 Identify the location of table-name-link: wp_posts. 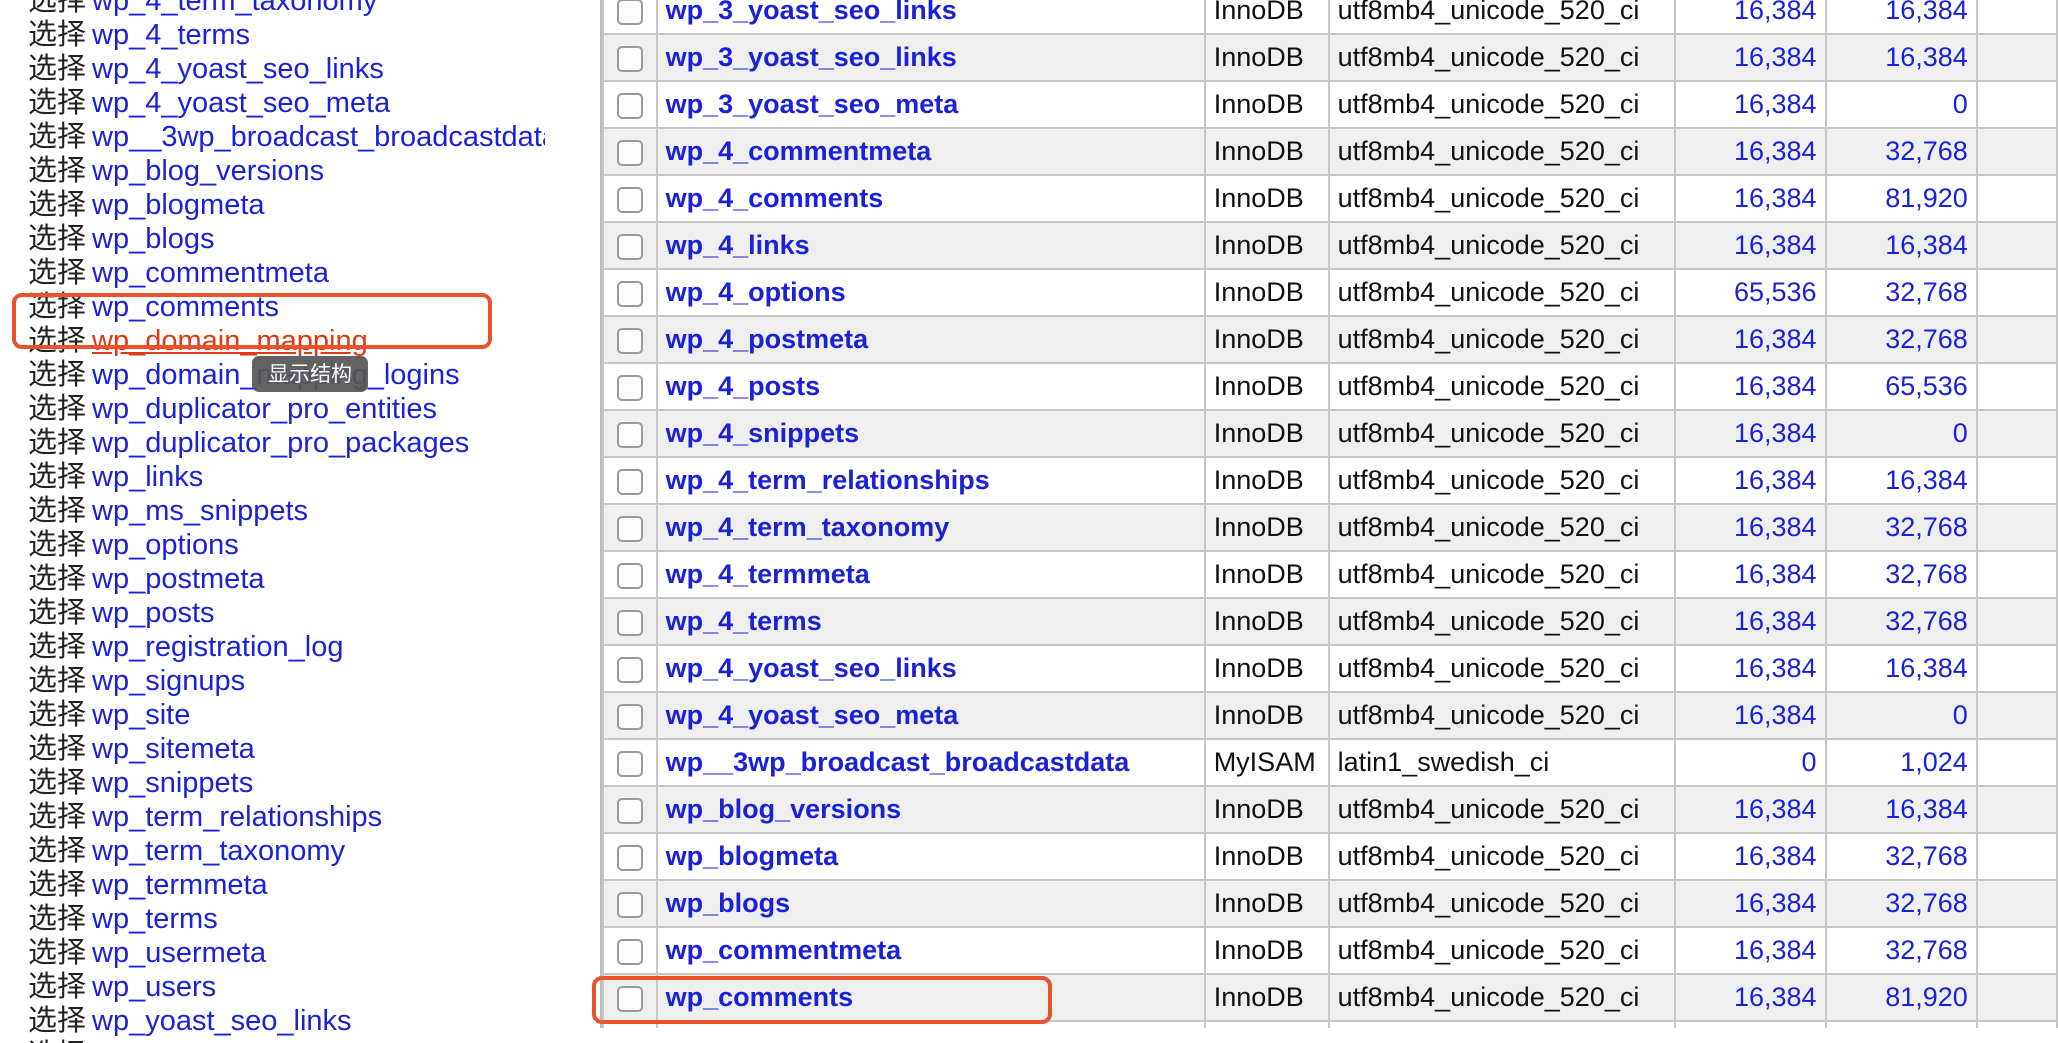
(153, 613).